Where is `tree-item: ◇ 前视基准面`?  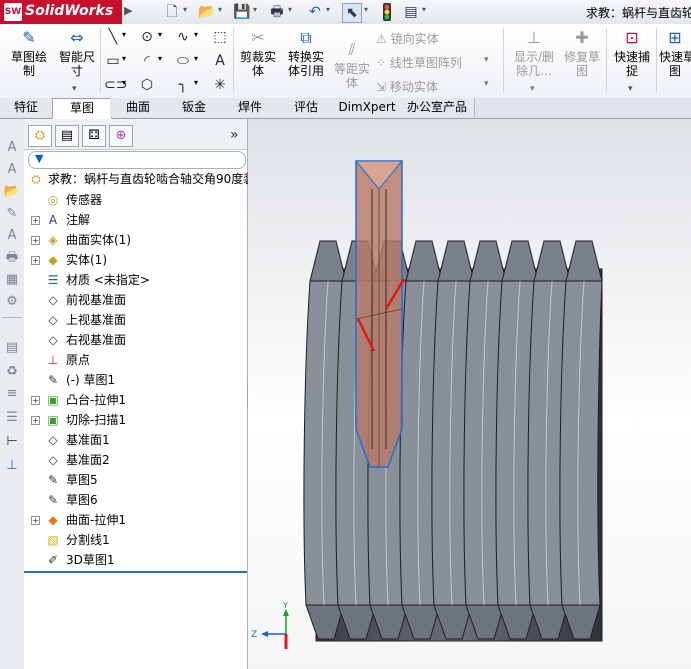 tree-item: ◇ 前视基准面 is located at coordinates (135, 300).